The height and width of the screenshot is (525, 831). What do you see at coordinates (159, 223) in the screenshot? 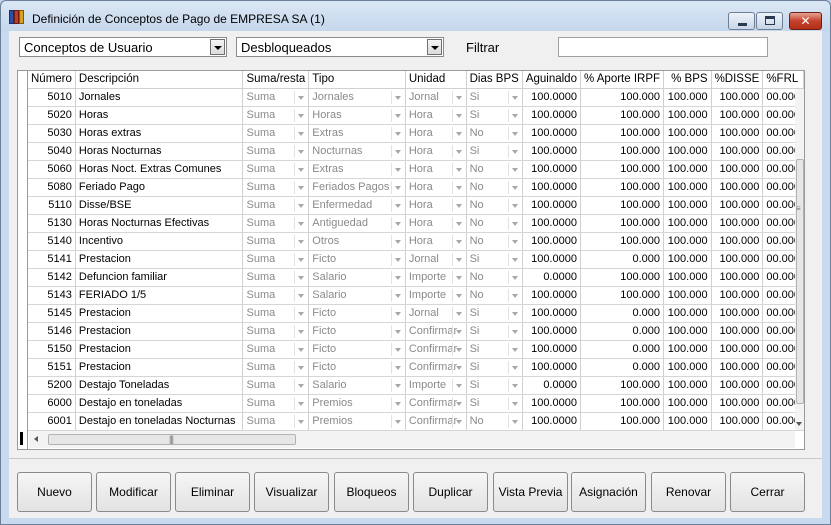
I see `table-cell: Horas Nocturnas Efectivas` at bounding box center [159, 223].